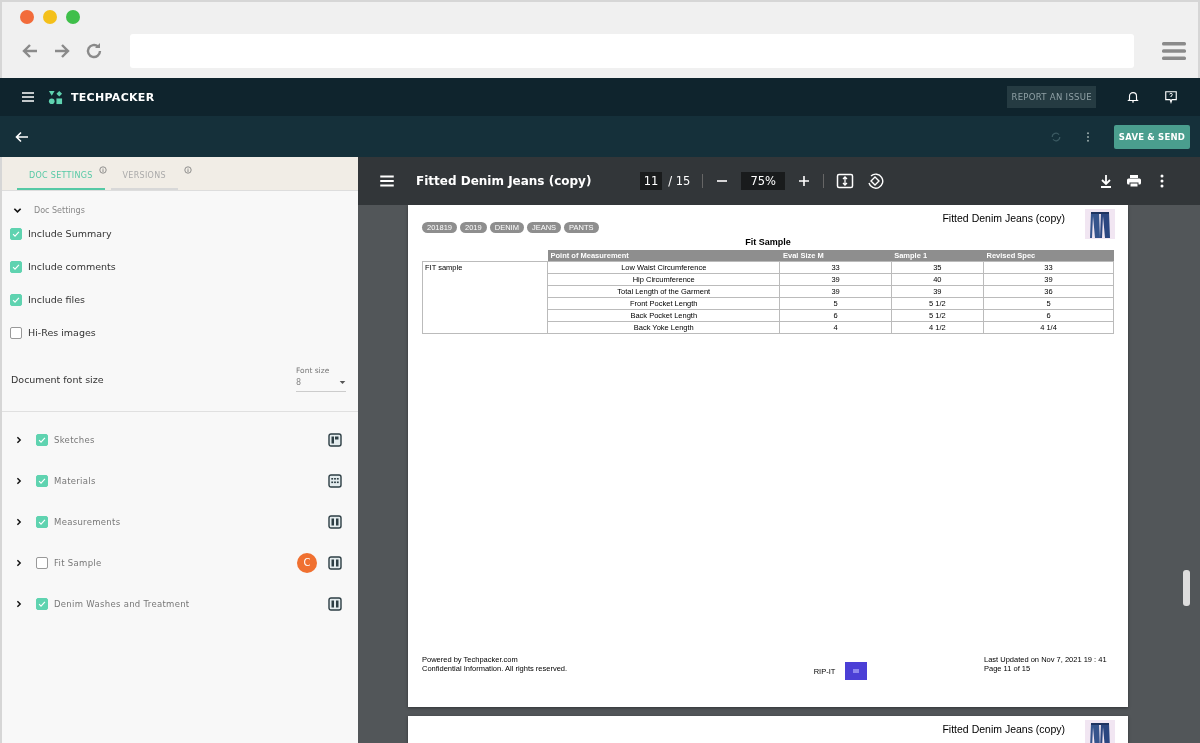 This screenshot has height=743, width=1200. Describe the element at coordinates (113, 97) in the screenshot. I see `brand-name: TECHPACKER` at that location.